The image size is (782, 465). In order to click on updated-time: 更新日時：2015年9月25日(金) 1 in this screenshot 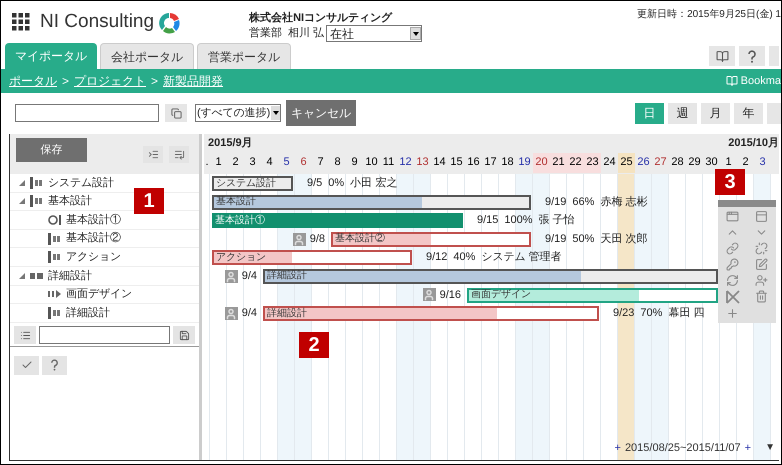, I will do `click(709, 15)`.